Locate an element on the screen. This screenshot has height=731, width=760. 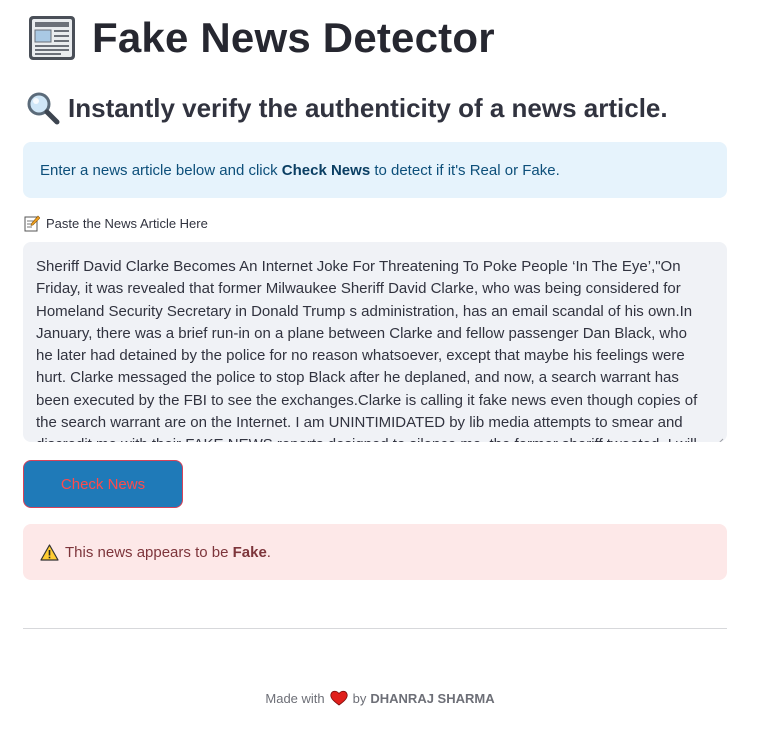
page-title: Fake News Detector is located at coordinates (293, 37).